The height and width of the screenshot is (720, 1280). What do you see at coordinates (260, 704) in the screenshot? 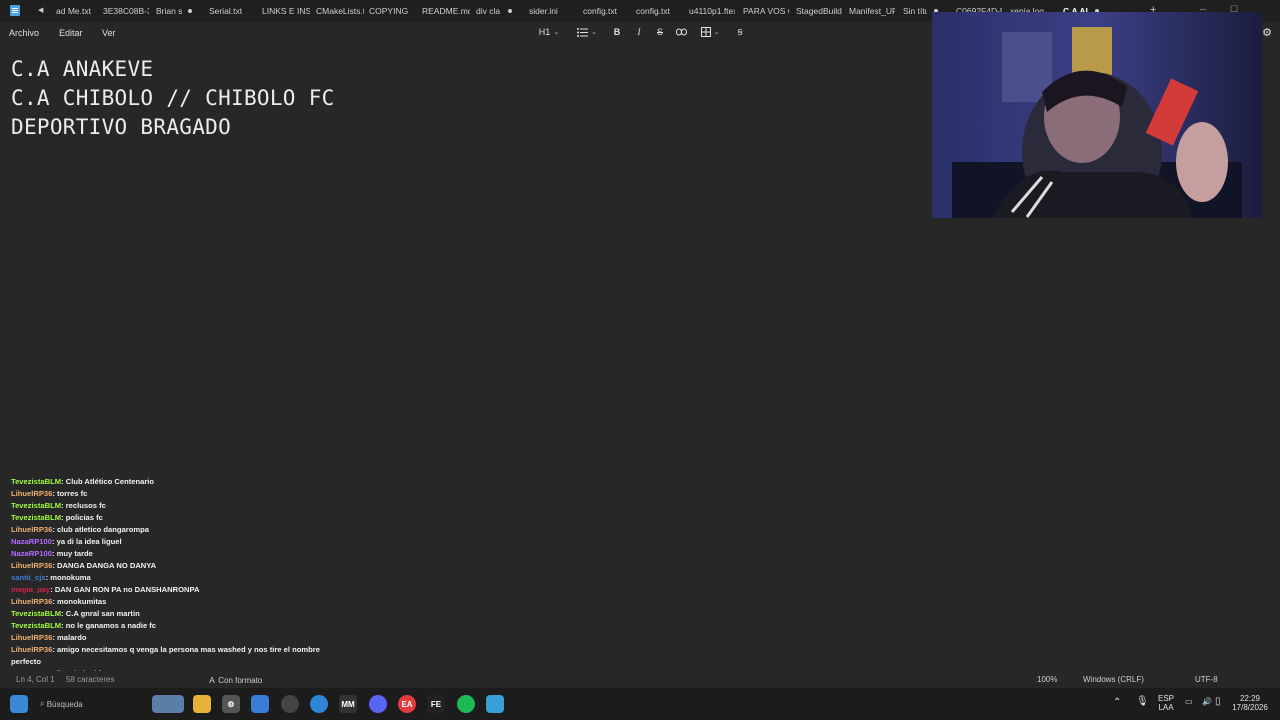
I see `store-icon` at bounding box center [260, 704].